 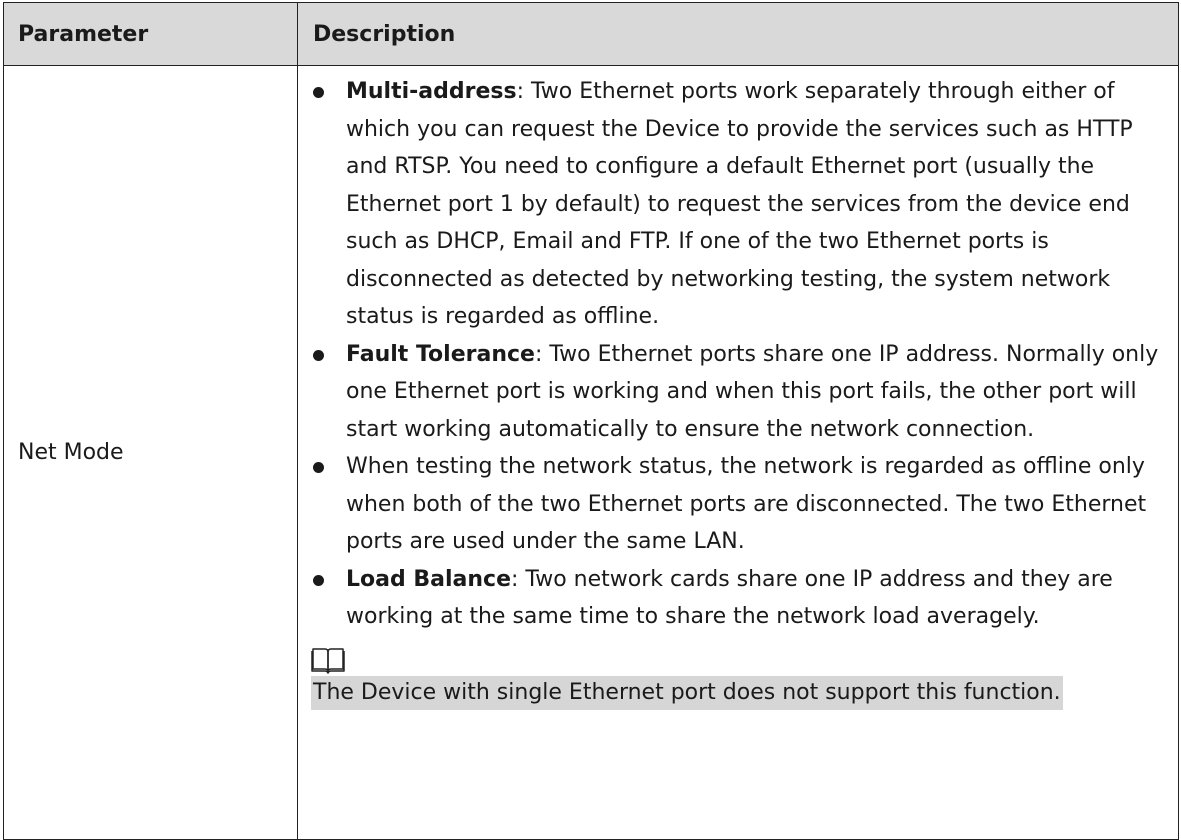 I want to click on bullet-term: Load Balance, so click(x=429, y=579).